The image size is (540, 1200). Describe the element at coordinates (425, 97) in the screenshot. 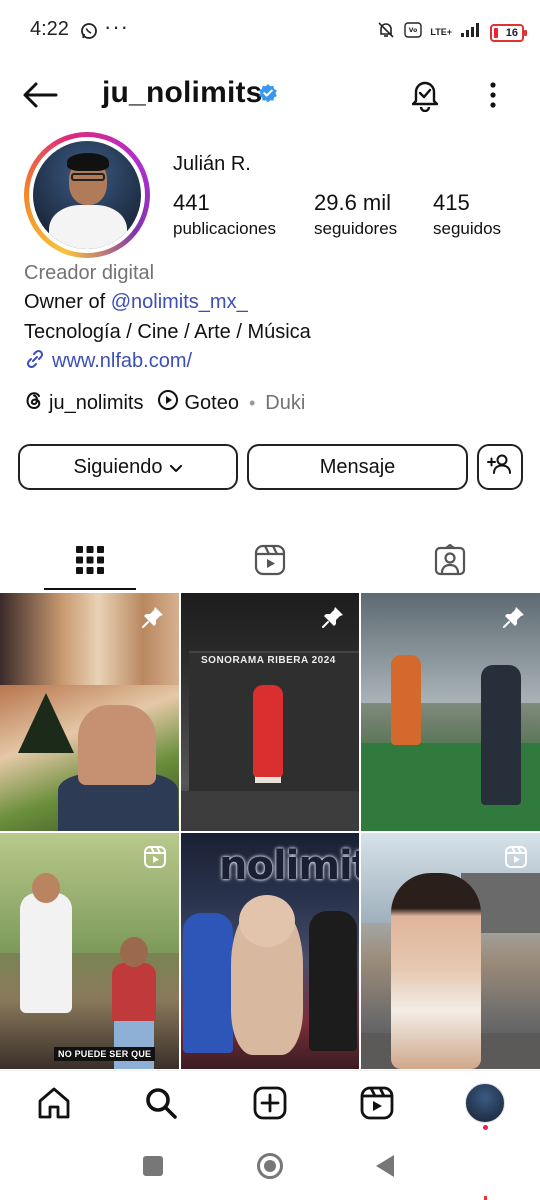

I see `notification-bell-icon` at that location.